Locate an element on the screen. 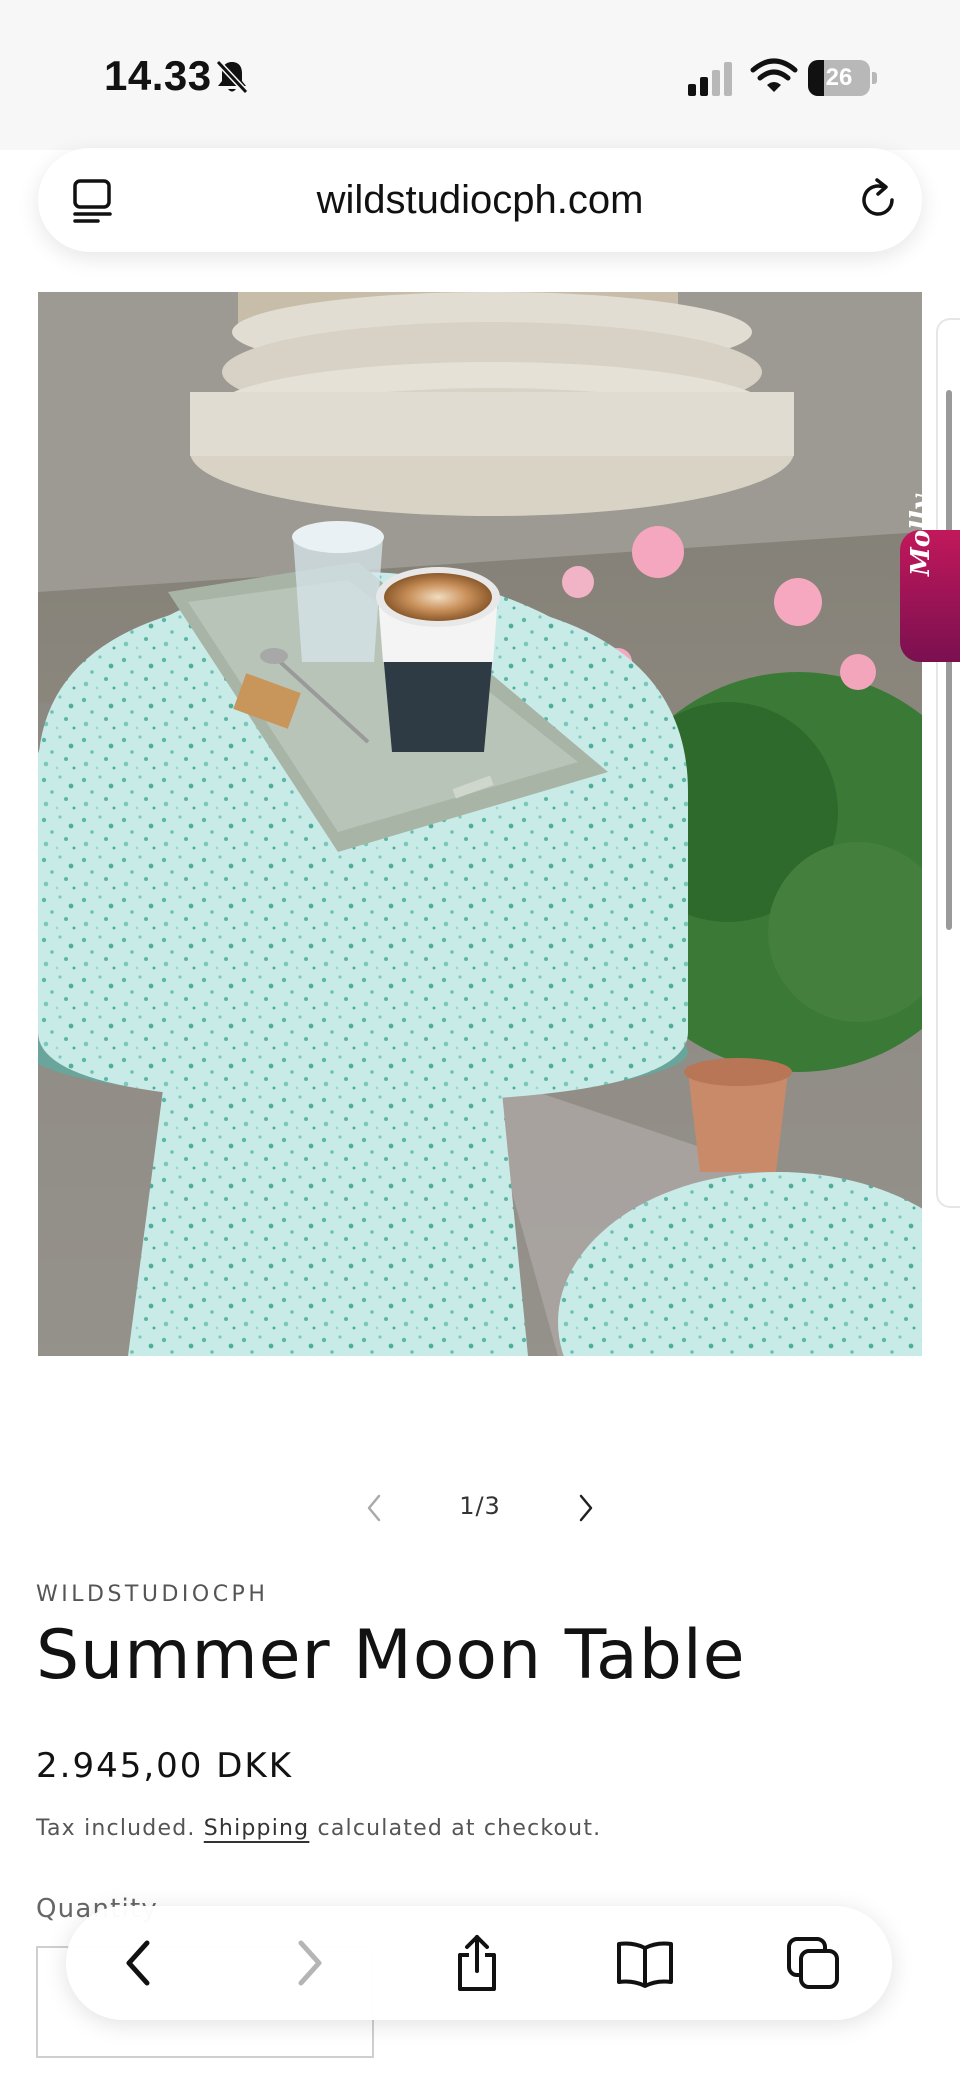 This screenshot has height=2087, width=960. bell-slash-icon is located at coordinates (232, 77).